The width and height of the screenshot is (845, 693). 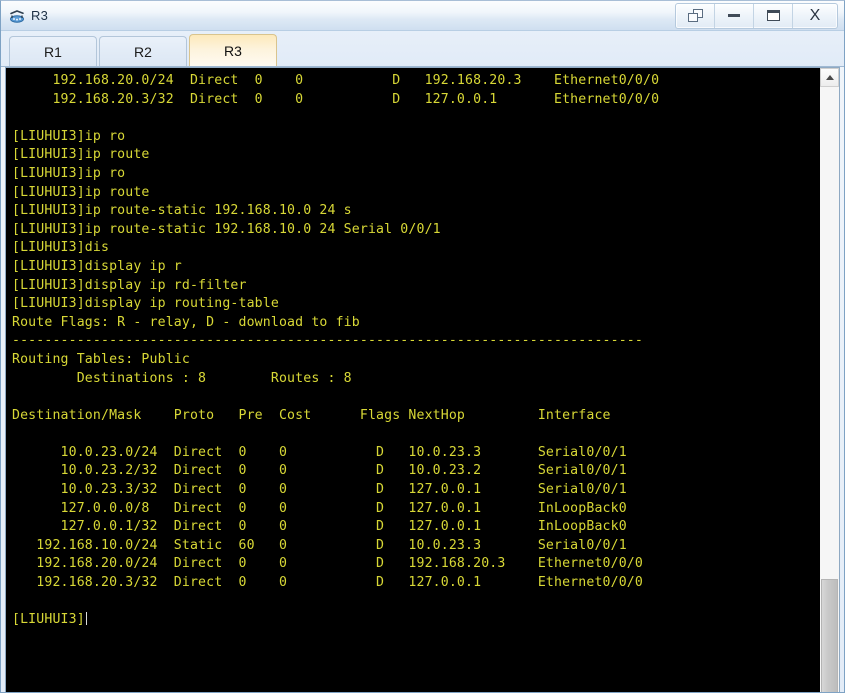 I want to click on minimize-button, so click(x=734, y=15).